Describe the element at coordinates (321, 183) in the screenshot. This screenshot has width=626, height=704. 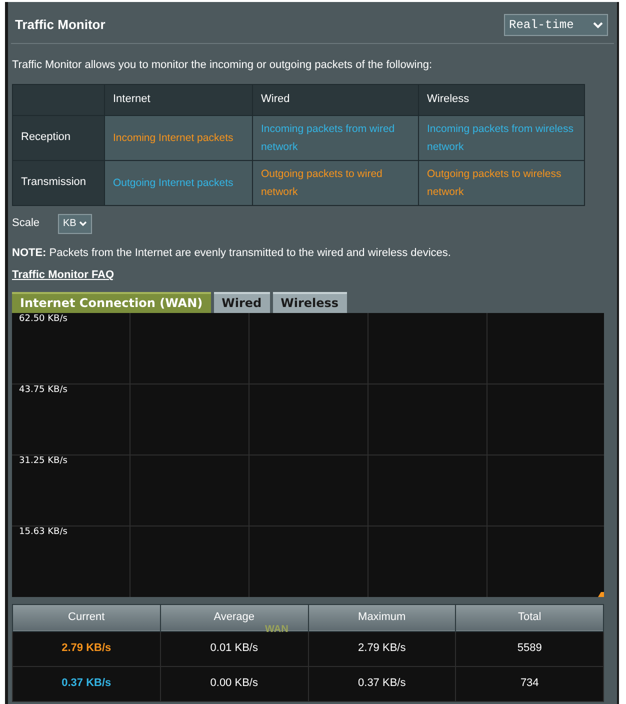
I see `table-cell: Outgoing packets to wired network` at that location.